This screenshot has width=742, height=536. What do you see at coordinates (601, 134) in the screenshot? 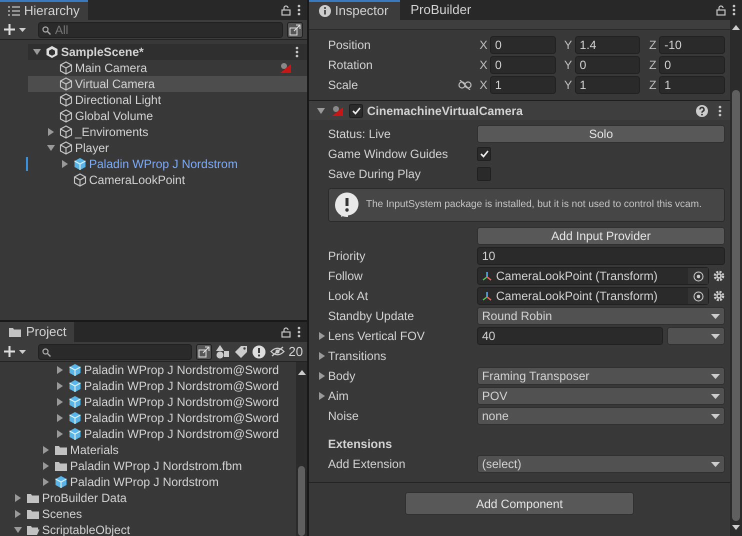
I see `action-button: Solo` at bounding box center [601, 134].